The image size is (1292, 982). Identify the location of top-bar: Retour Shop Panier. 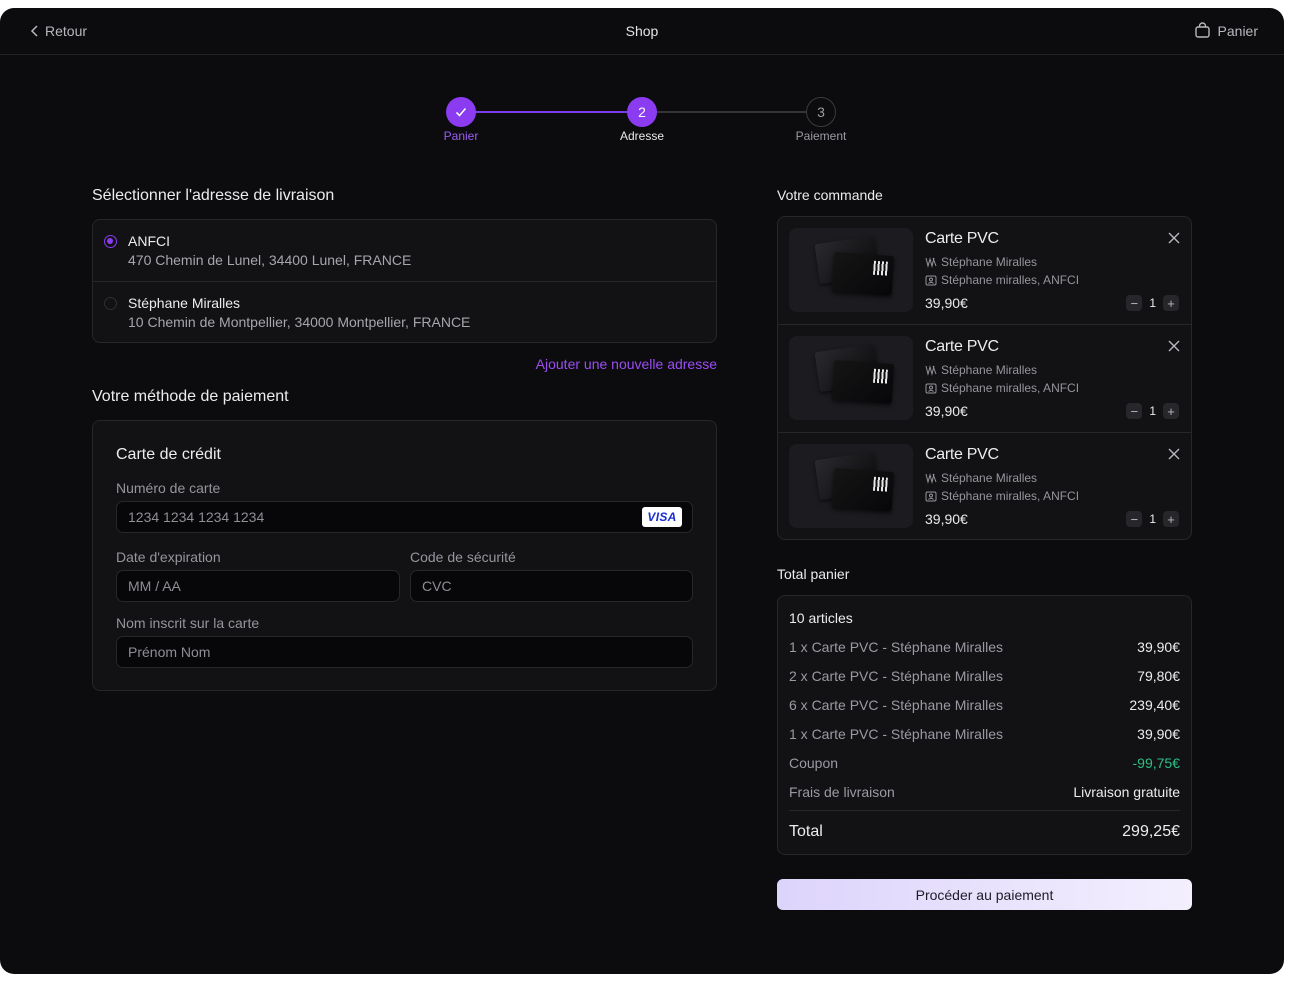
(642, 31).